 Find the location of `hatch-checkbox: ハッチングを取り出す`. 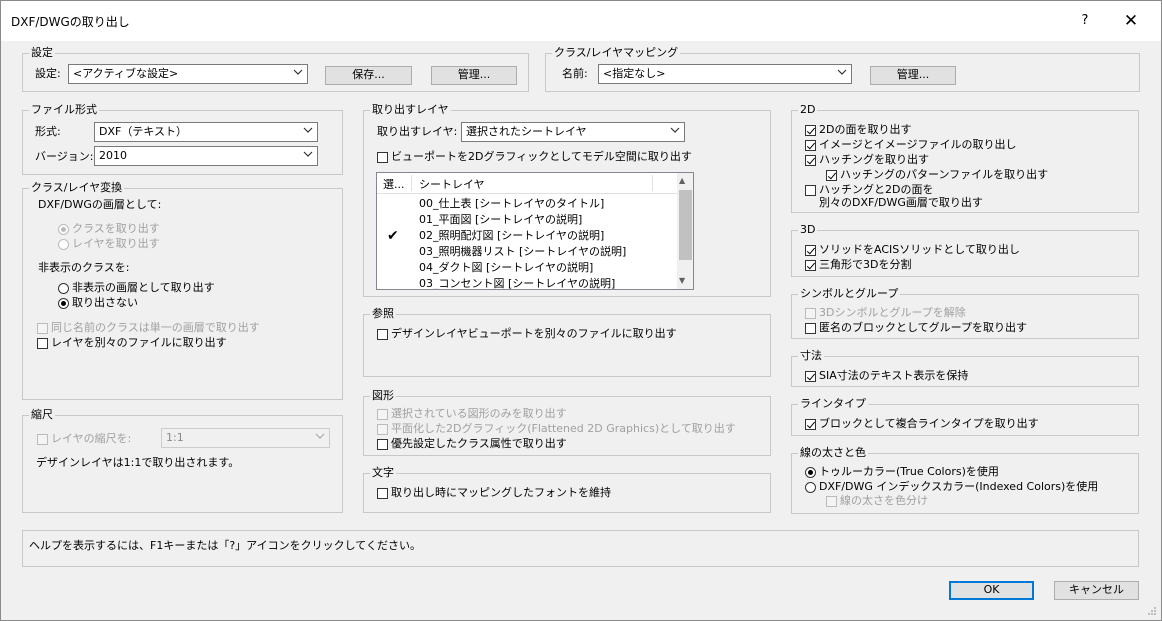

hatch-checkbox: ハッチングを取り出す is located at coordinates (867, 160).